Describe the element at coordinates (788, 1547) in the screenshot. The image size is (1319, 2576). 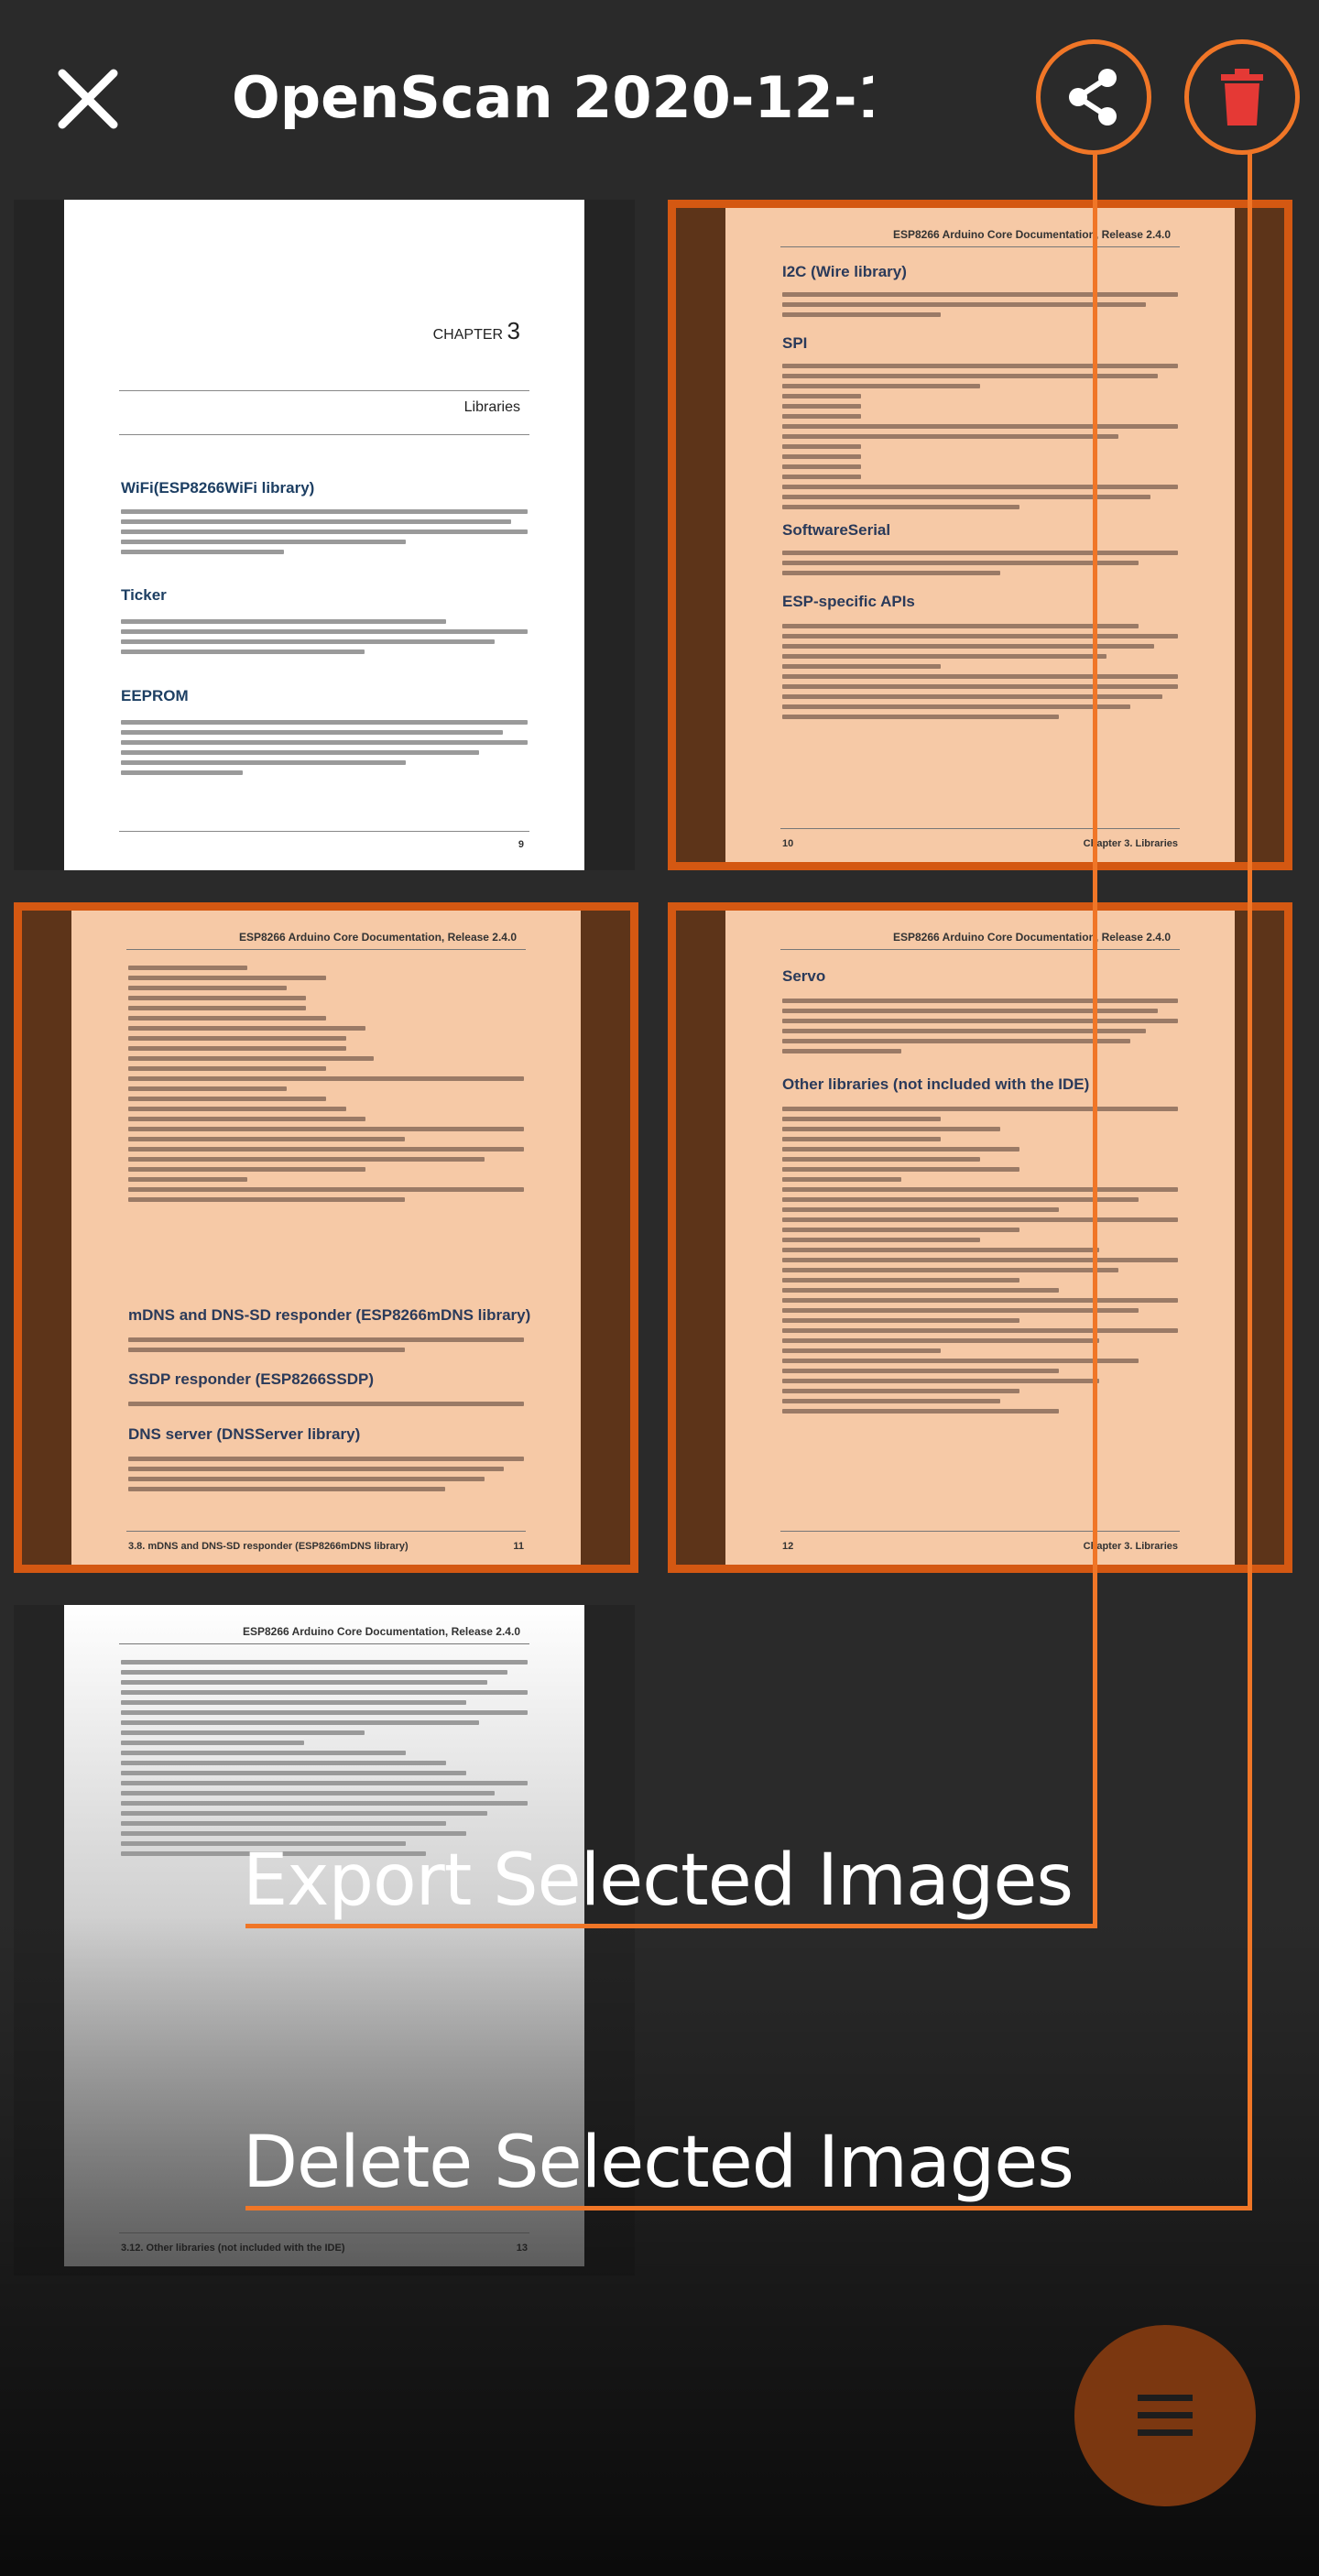
I see `page-footer-left: 12` at that location.